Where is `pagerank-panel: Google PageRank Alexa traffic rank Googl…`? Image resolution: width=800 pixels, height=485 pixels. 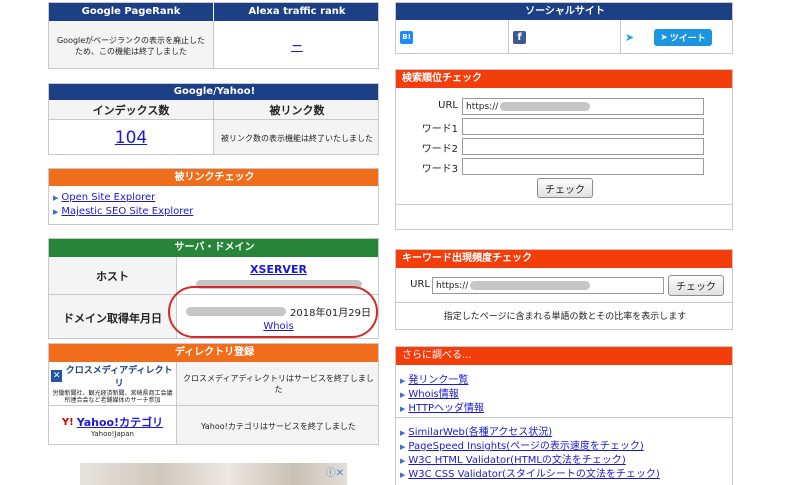 pagerank-panel: Google PageRank Alexa traffic rank Googl… is located at coordinates (213, 35).